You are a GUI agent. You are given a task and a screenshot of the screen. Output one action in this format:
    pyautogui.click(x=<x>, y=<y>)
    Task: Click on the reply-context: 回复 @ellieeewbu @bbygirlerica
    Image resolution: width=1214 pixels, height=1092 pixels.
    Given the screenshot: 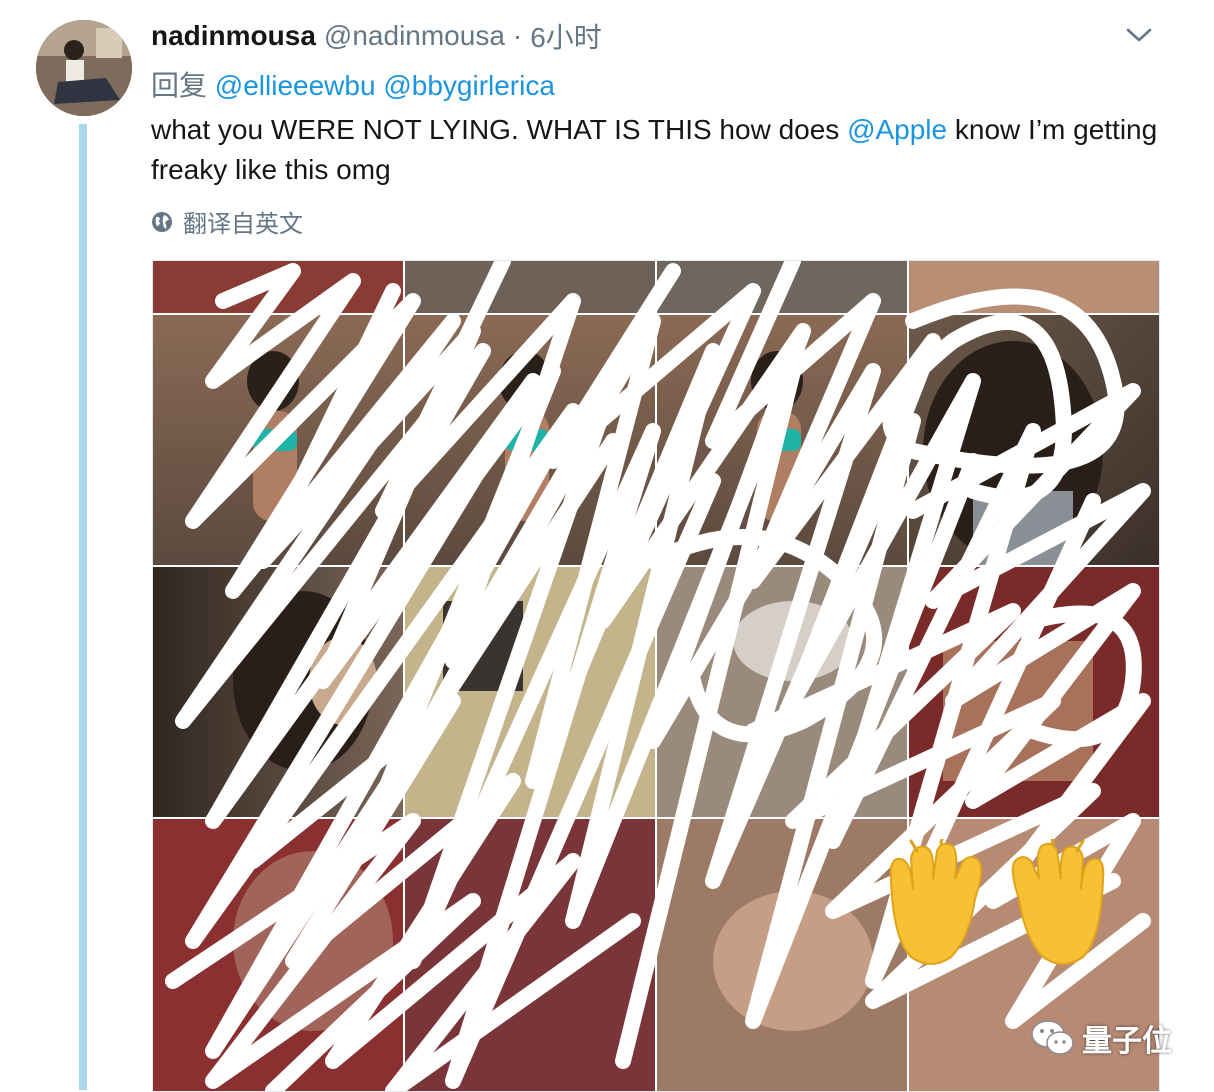 What is the action you would take?
    pyautogui.click(x=353, y=84)
    